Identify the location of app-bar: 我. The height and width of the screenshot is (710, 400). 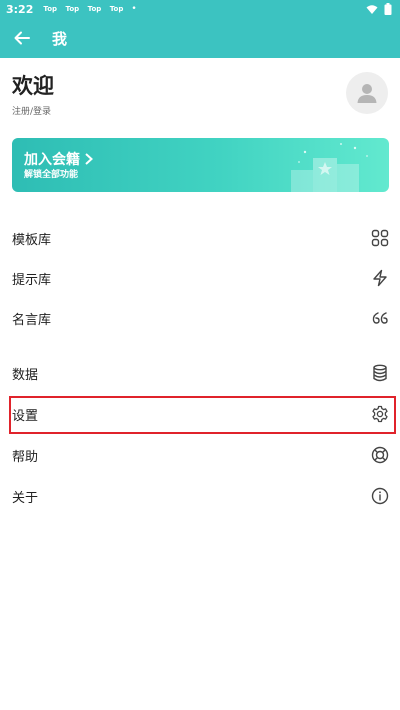
(200, 38).